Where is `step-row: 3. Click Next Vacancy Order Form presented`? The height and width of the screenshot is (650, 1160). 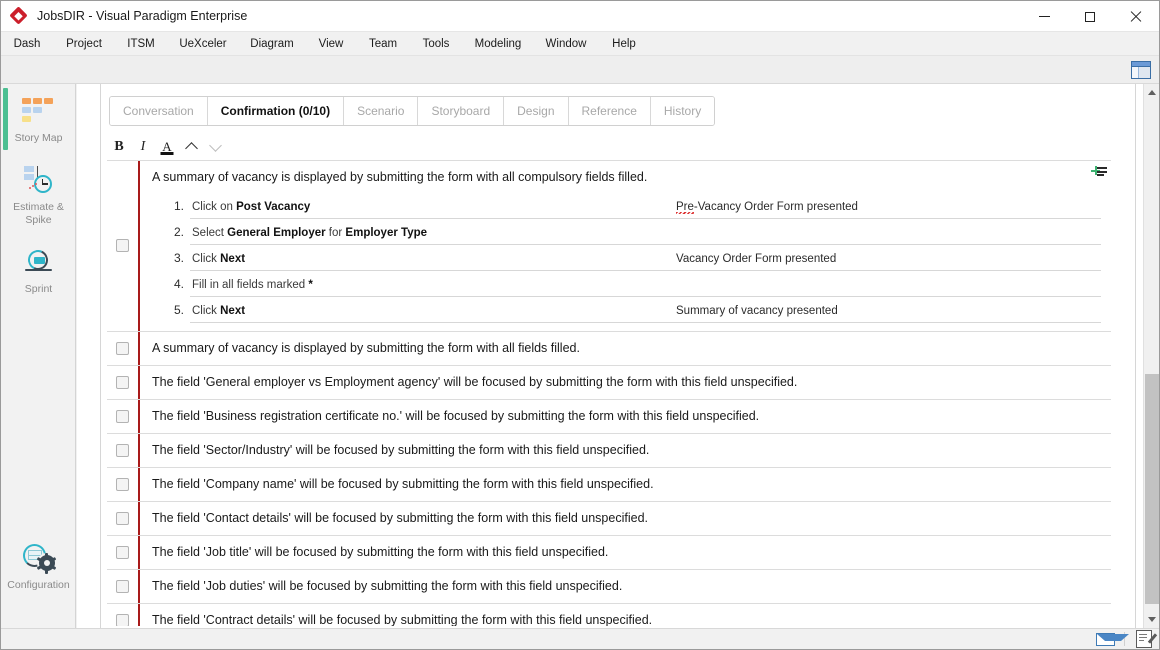
step-row: 3. Click Next Vacancy Order Form presented is located at coordinates (626, 257).